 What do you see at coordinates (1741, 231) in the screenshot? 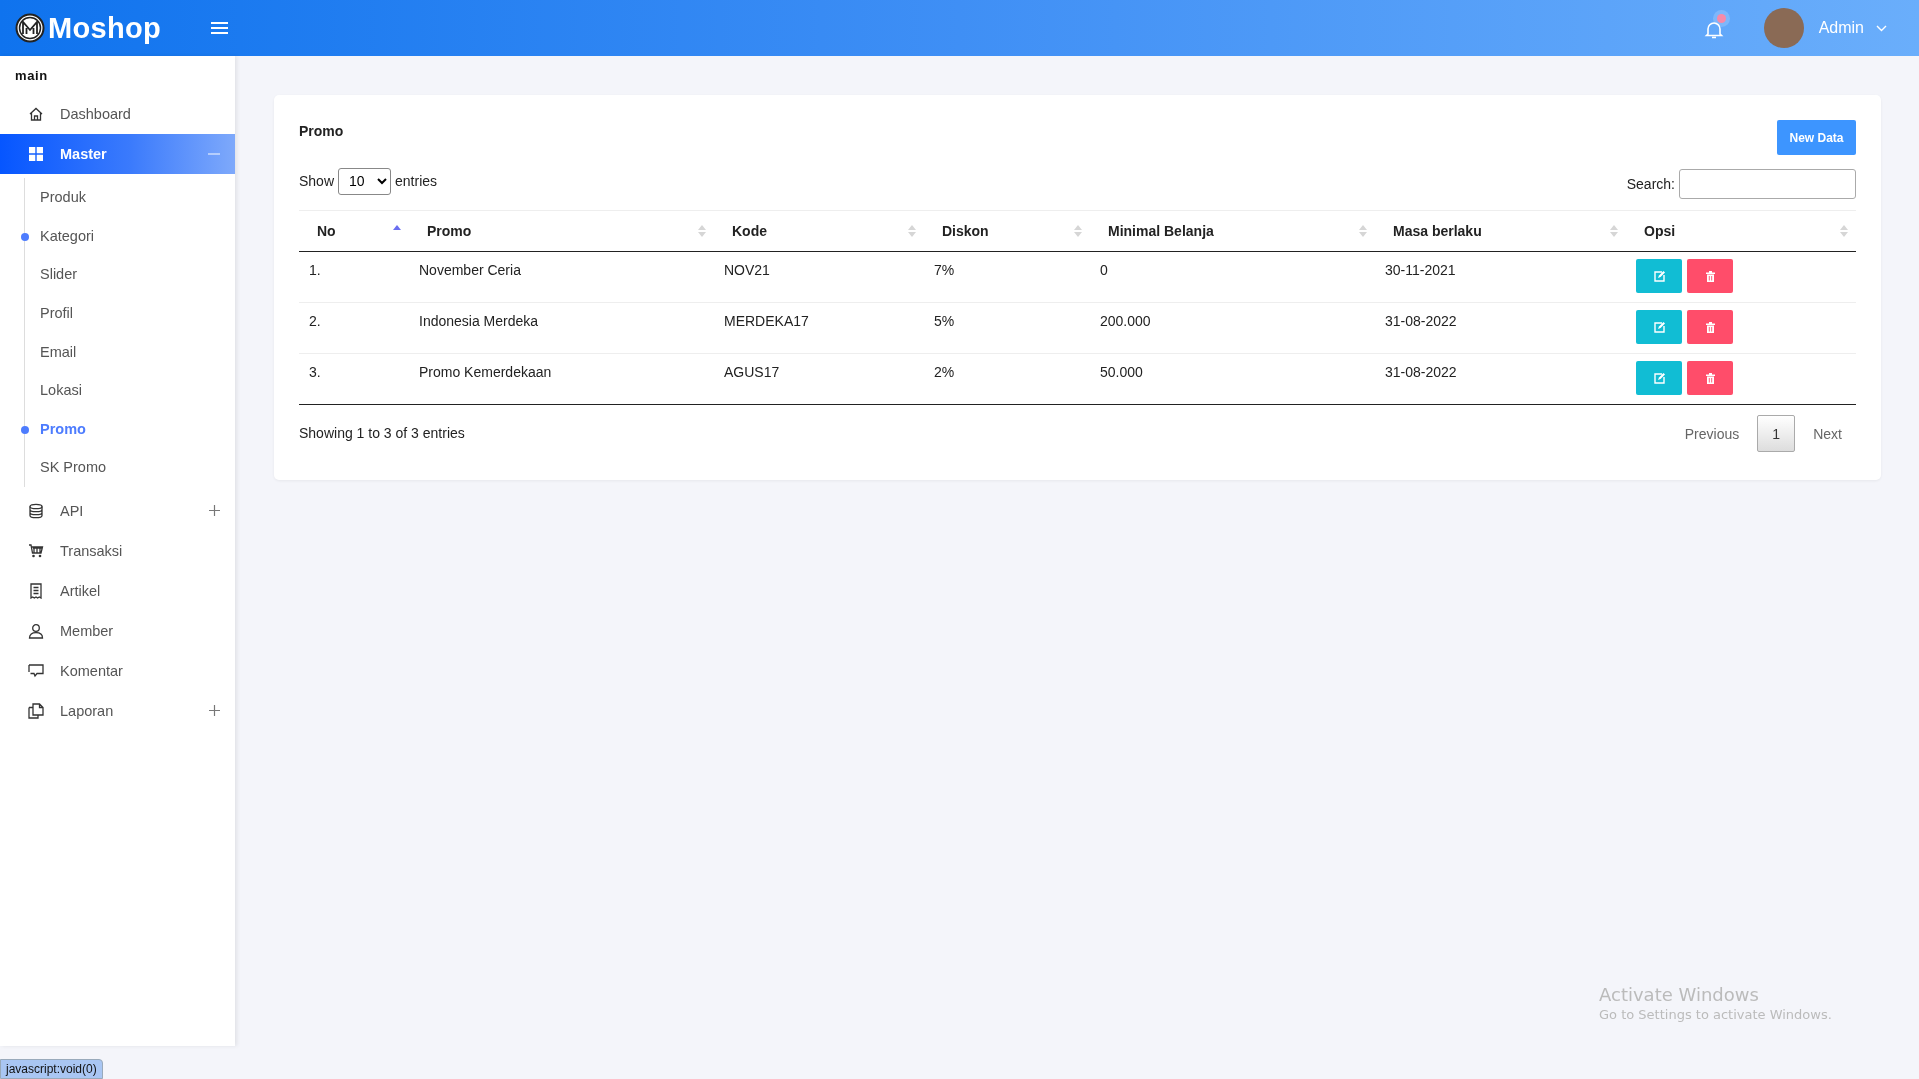
I see `column-header: Opsi` at bounding box center [1741, 231].